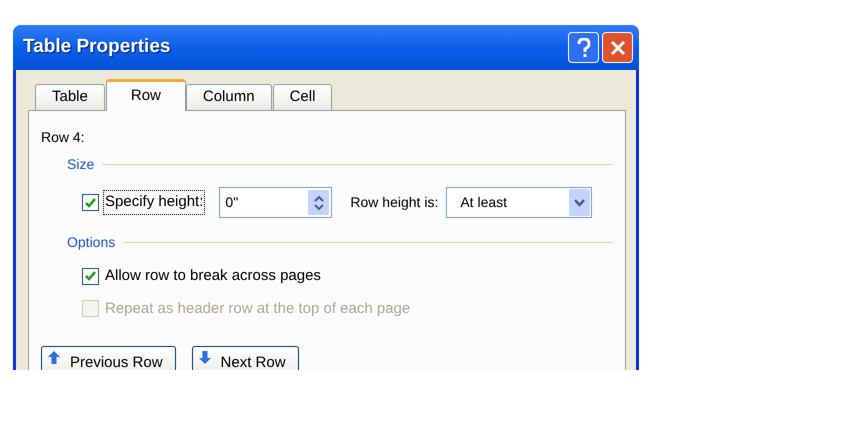  I want to click on row-height-label: Row height is:, so click(394, 202).